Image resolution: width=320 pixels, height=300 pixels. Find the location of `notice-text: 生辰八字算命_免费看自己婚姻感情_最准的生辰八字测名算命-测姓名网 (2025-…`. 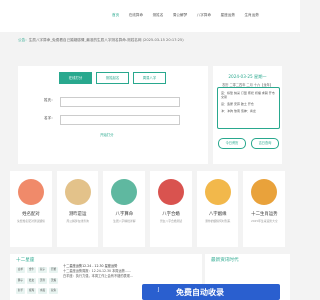

notice-text: 生辰八字算命_免费看自己婚姻感情_最准的生辰八字测名算命-测姓名网 (2025-… is located at coordinates (106, 40).